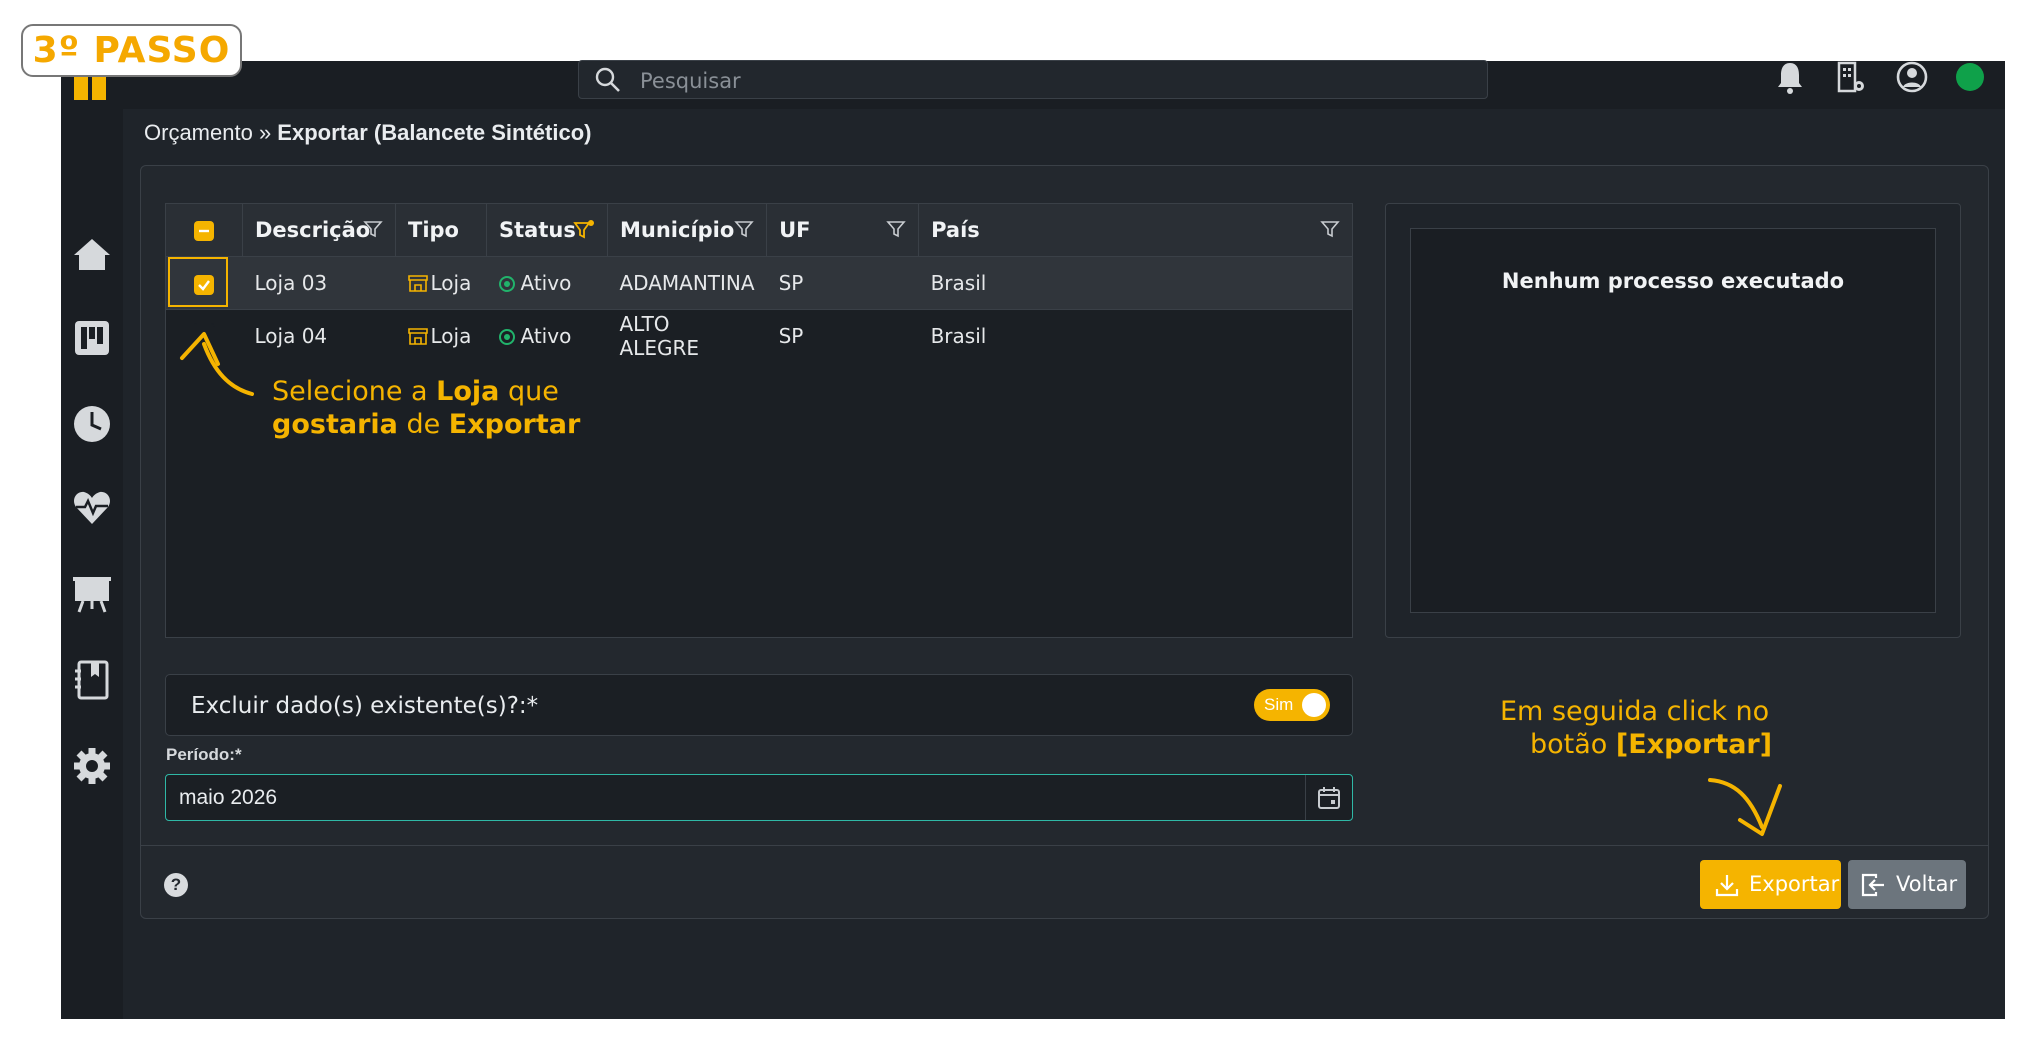  Describe the element at coordinates (1727, 886) in the screenshot. I see `download-icon` at that location.